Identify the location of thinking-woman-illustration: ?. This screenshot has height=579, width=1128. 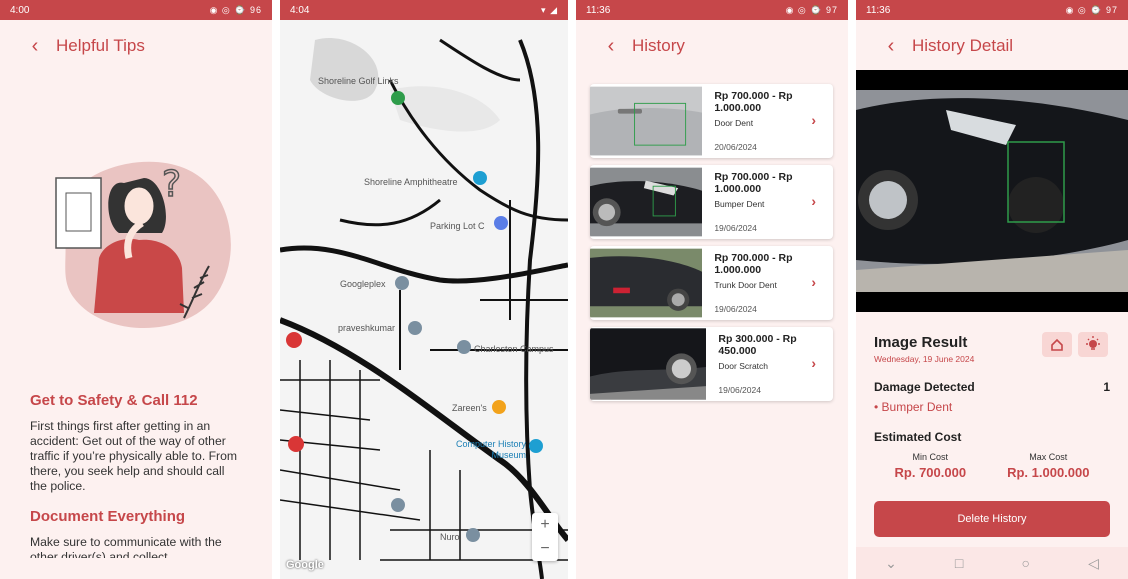
(143, 244).